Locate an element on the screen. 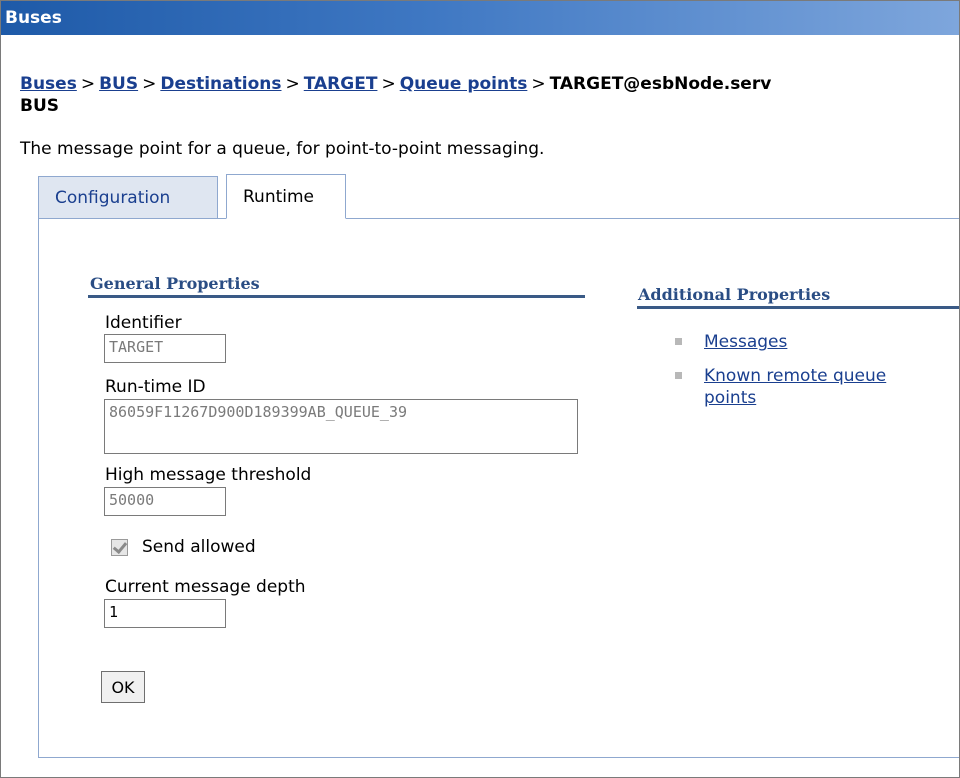 The height and width of the screenshot is (778, 960). runtime-id-label: Run-time ID is located at coordinates (155, 387).